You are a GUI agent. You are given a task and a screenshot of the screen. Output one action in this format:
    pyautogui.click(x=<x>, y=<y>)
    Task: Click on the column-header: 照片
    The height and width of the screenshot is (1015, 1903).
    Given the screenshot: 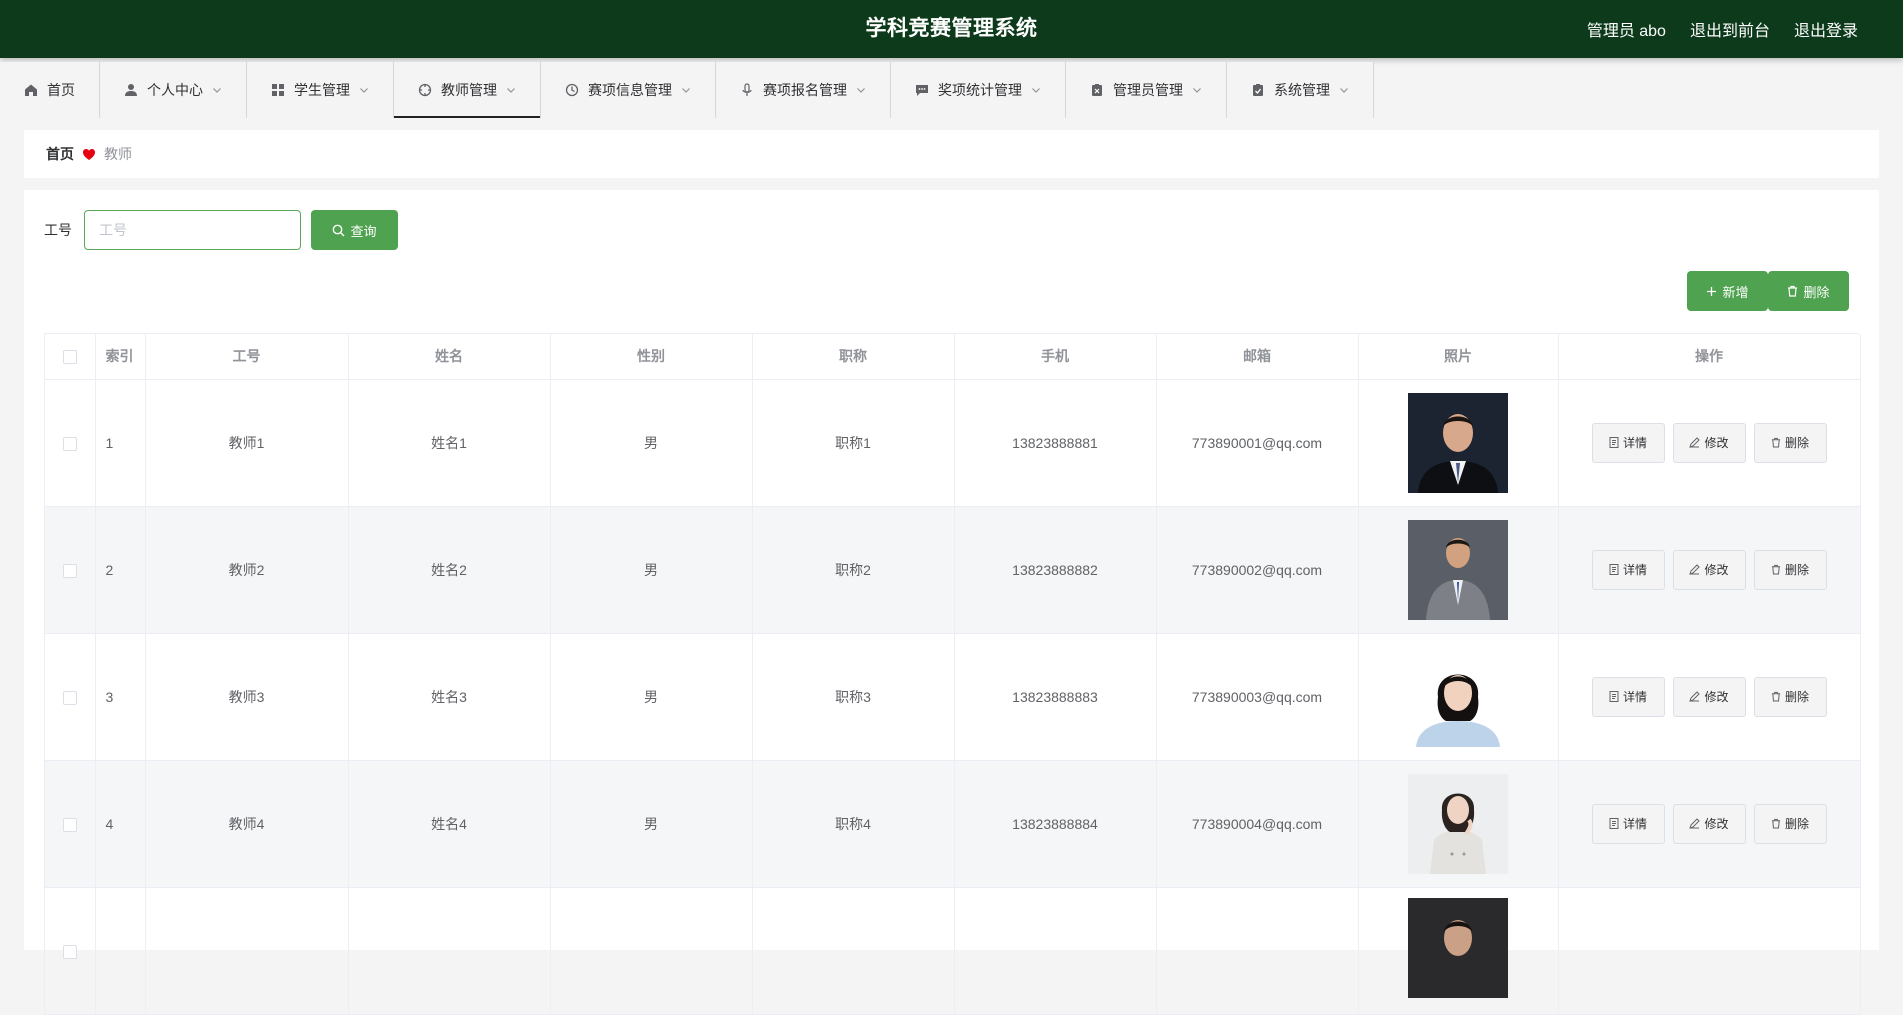 What is the action you would take?
    pyautogui.click(x=1458, y=357)
    